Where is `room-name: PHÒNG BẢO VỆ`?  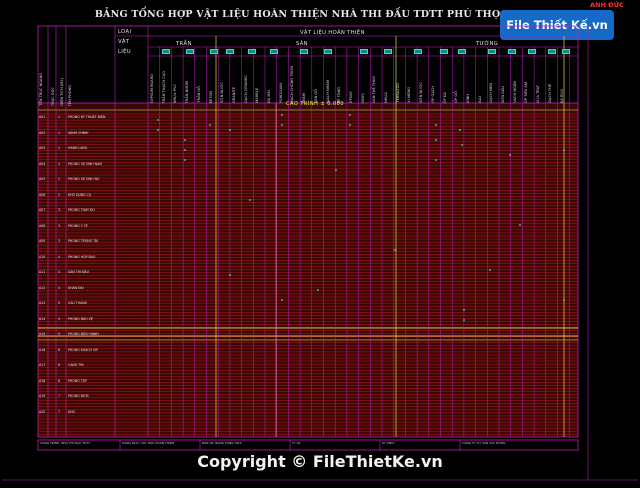 room-name: PHÒNG BẢO VỆ is located at coordinates (80, 318).